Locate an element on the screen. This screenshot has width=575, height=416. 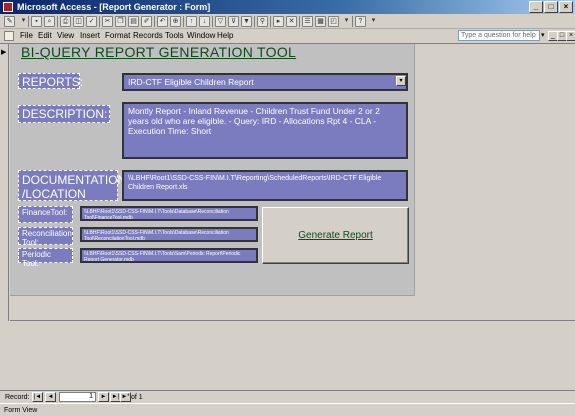
status-text: Form View is located at coordinates (21, 410).